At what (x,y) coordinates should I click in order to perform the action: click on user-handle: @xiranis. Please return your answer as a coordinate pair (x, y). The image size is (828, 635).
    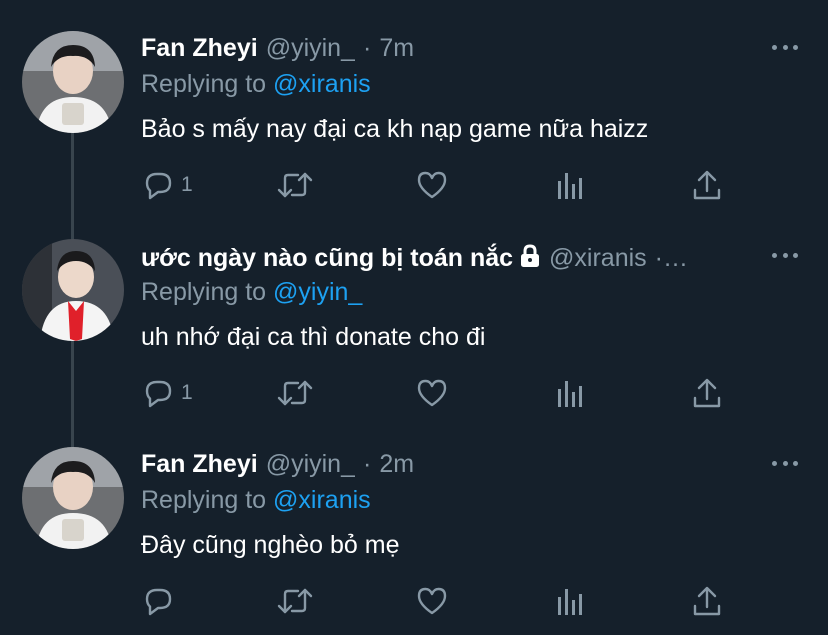
    Looking at the image, I should click on (598, 258).